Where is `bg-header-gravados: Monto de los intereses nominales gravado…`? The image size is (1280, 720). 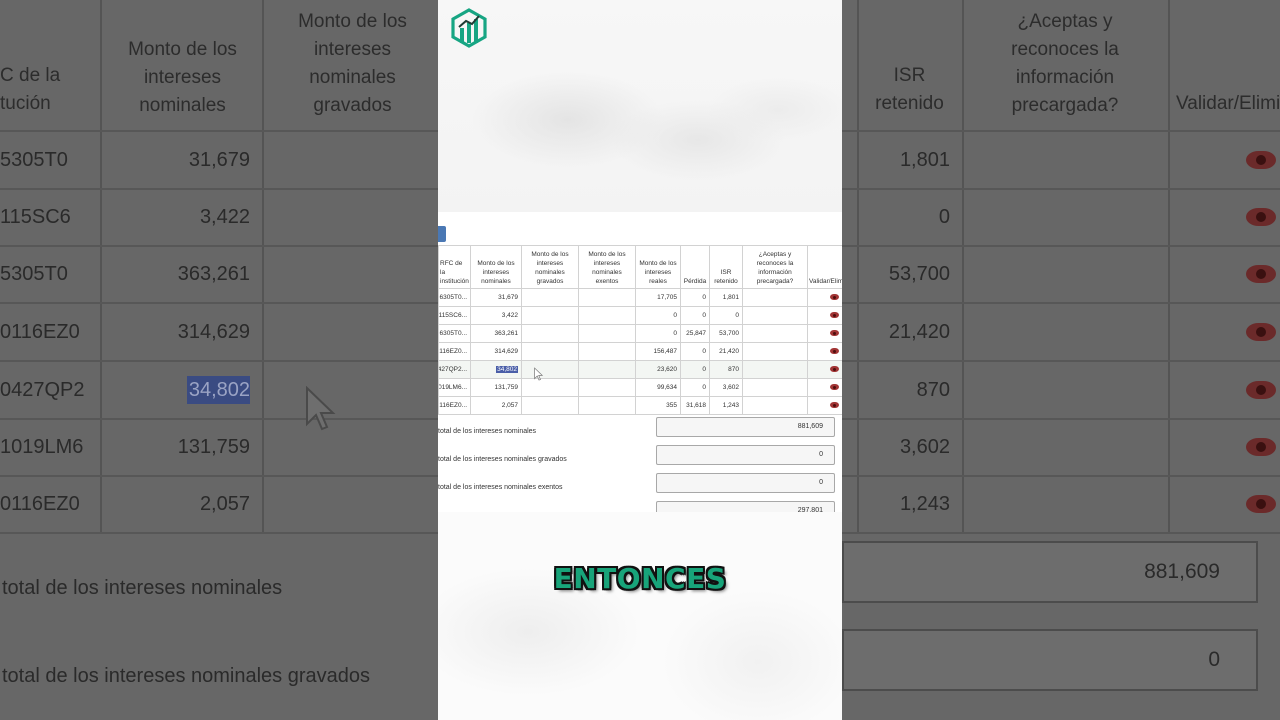 bg-header-gravados: Monto de los intereses nominales gravado… is located at coordinates (352, 63).